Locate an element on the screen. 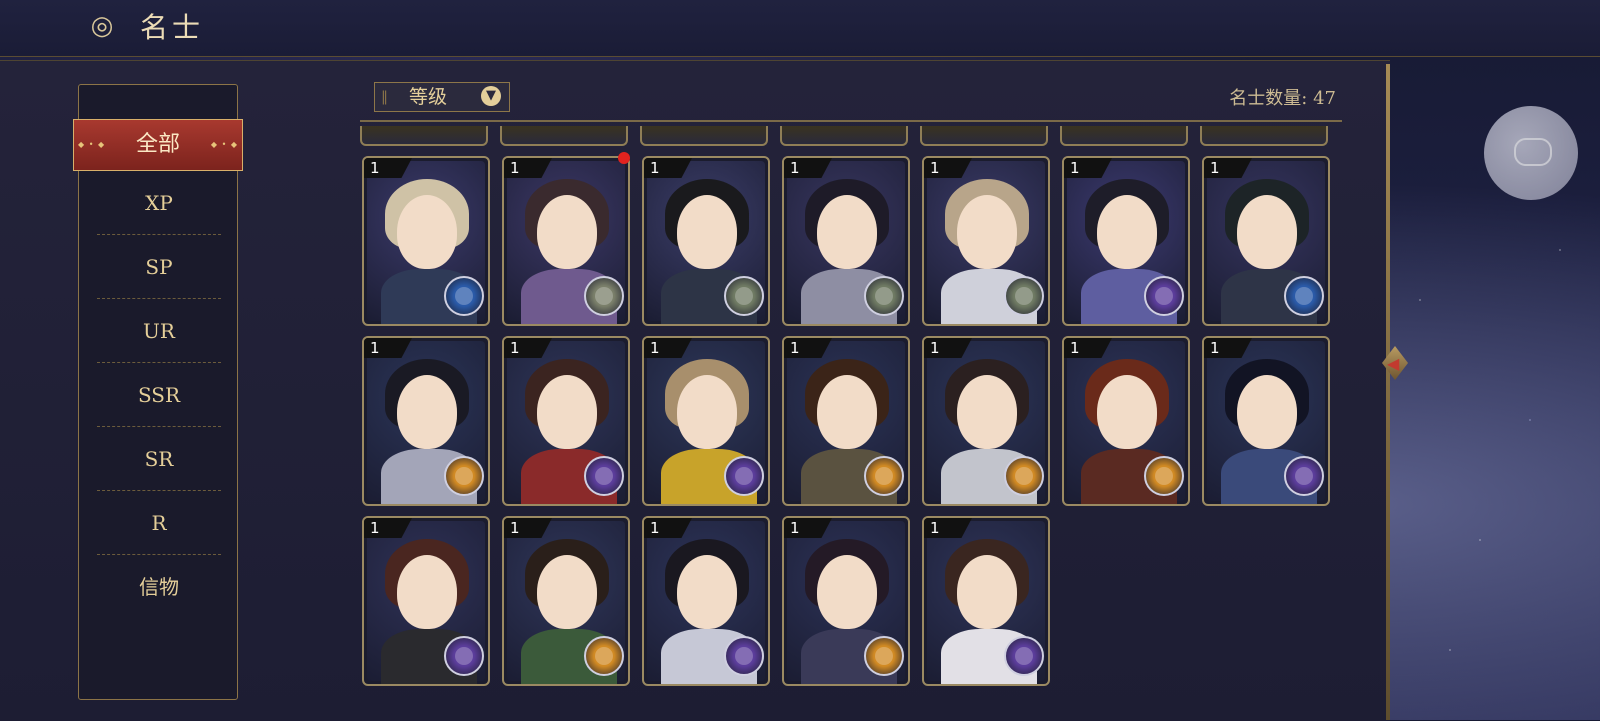 Image resolution: width=1600 pixels, height=721 pixels. filter-tab-label: R is located at coordinates (159, 523).